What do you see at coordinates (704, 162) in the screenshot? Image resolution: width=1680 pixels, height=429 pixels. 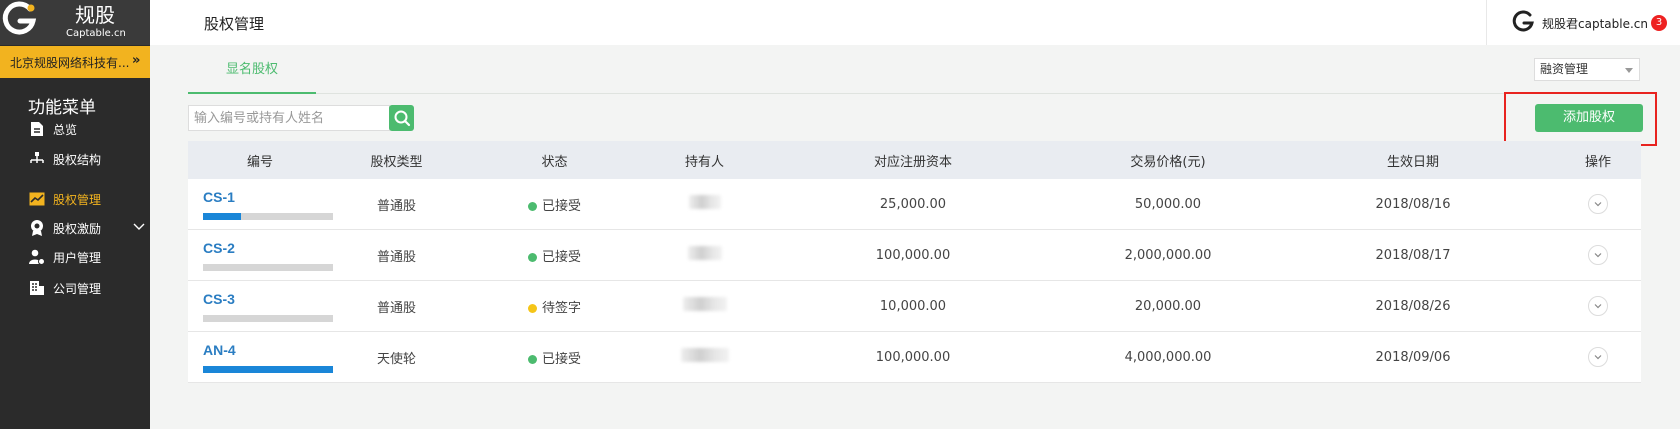 I see `column-header-holder: 持有人` at bounding box center [704, 162].